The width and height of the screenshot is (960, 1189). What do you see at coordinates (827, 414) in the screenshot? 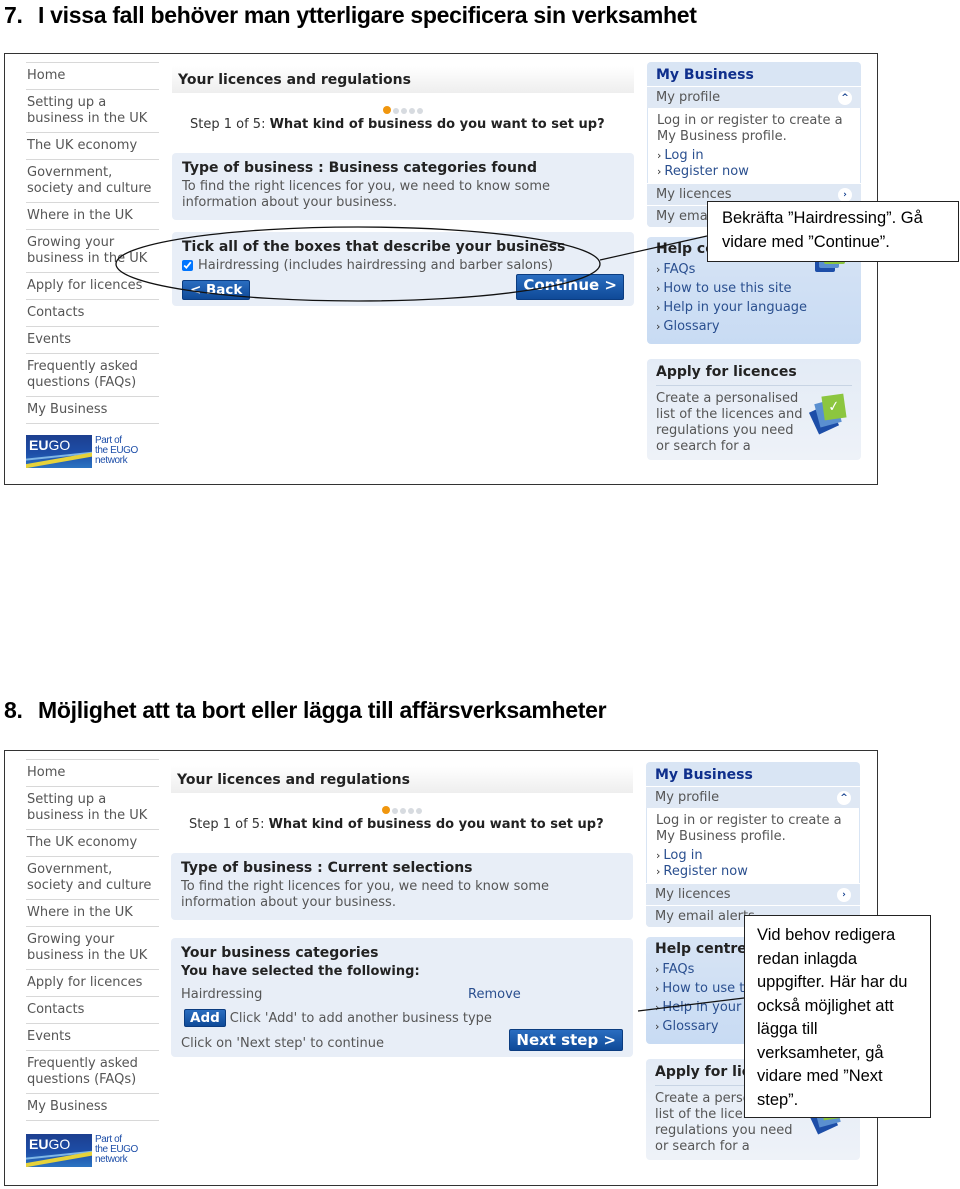
I see `checklist-icon: ✓` at bounding box center [827, 414].